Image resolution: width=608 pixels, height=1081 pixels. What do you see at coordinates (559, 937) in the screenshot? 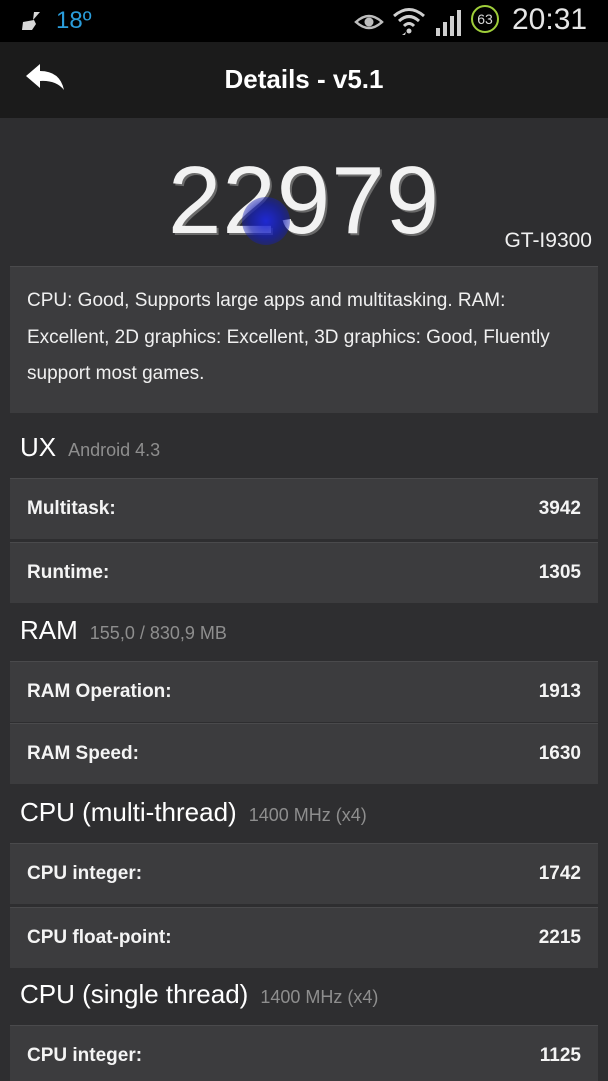
I see `row-value: 2215` at bounding box center [559, 937].